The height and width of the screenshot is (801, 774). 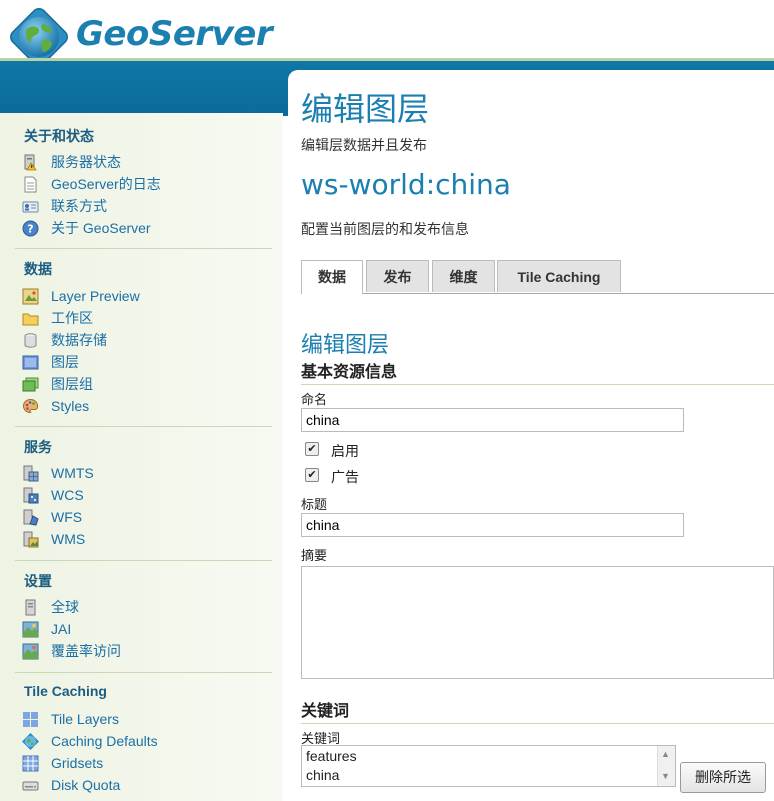 I want to click on tab-tile-caching: Tile Caching, so click(x=559, y=276).